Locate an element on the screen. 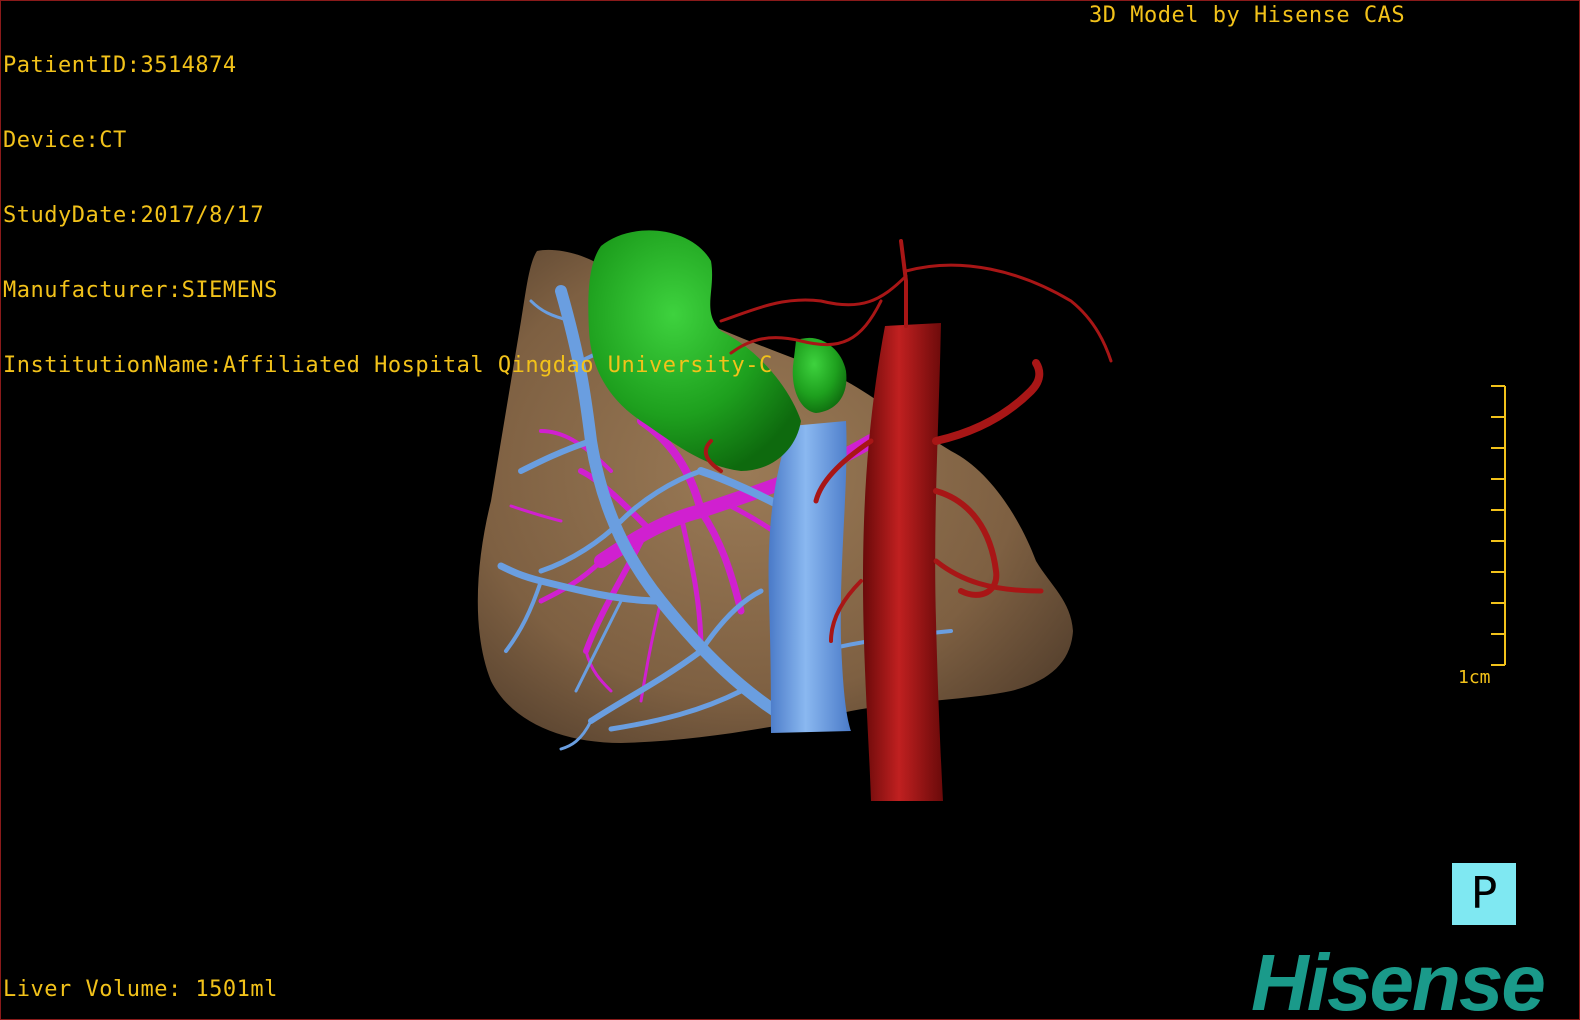  orientation-button: P is located at coordinates (1484, 894).